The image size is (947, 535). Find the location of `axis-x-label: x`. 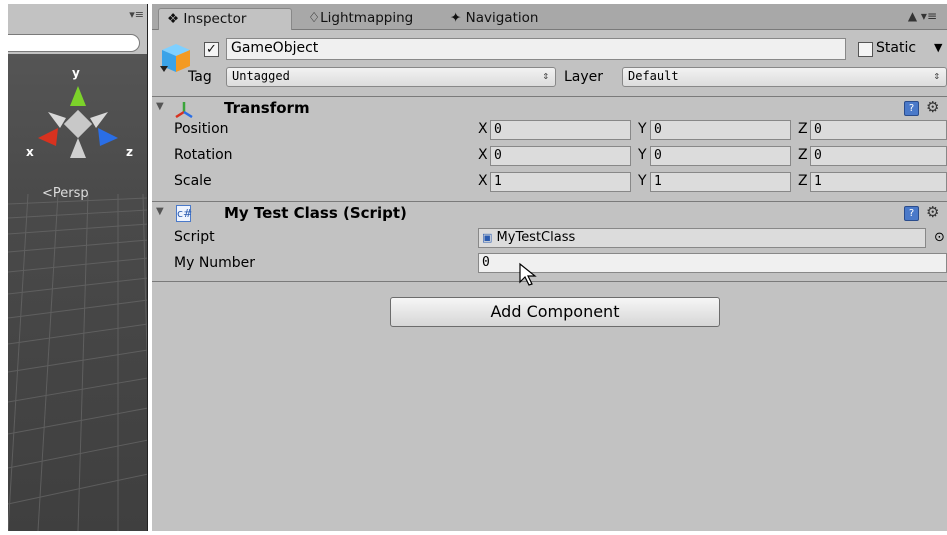

axis-x-label: x is located at coordinates (30, 152).